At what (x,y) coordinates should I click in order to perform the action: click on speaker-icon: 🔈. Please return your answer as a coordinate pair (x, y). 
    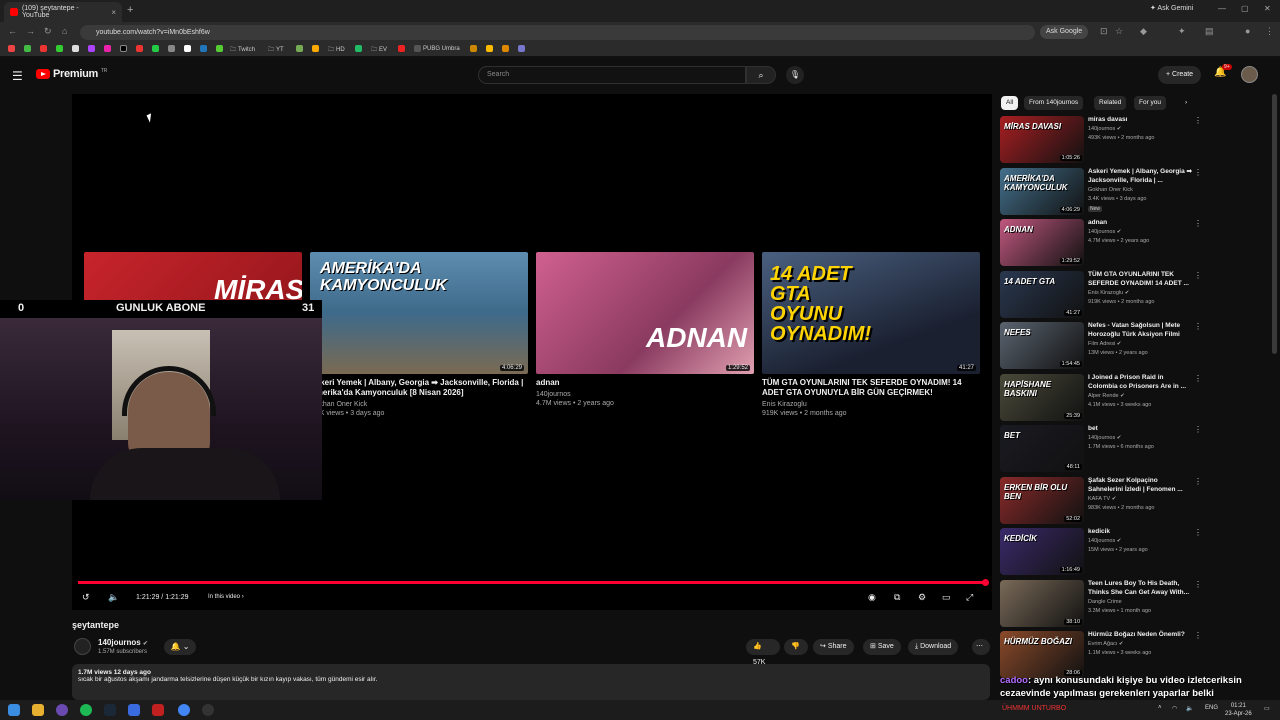
    Looking at the image, I should click on (1189, 708).